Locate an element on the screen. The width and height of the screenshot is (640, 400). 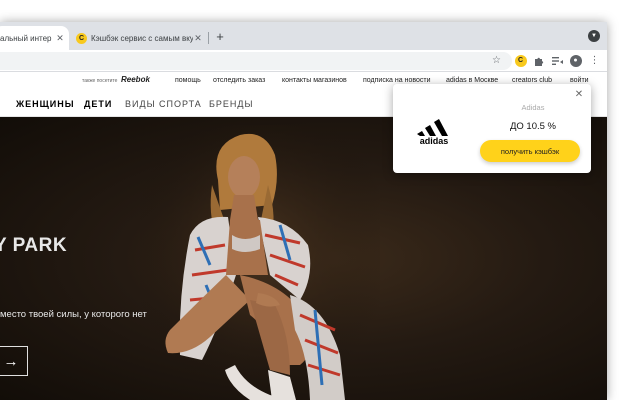
tab-title: Кэшбэк сервис с самым вкус is located at coordinates (142, 38).